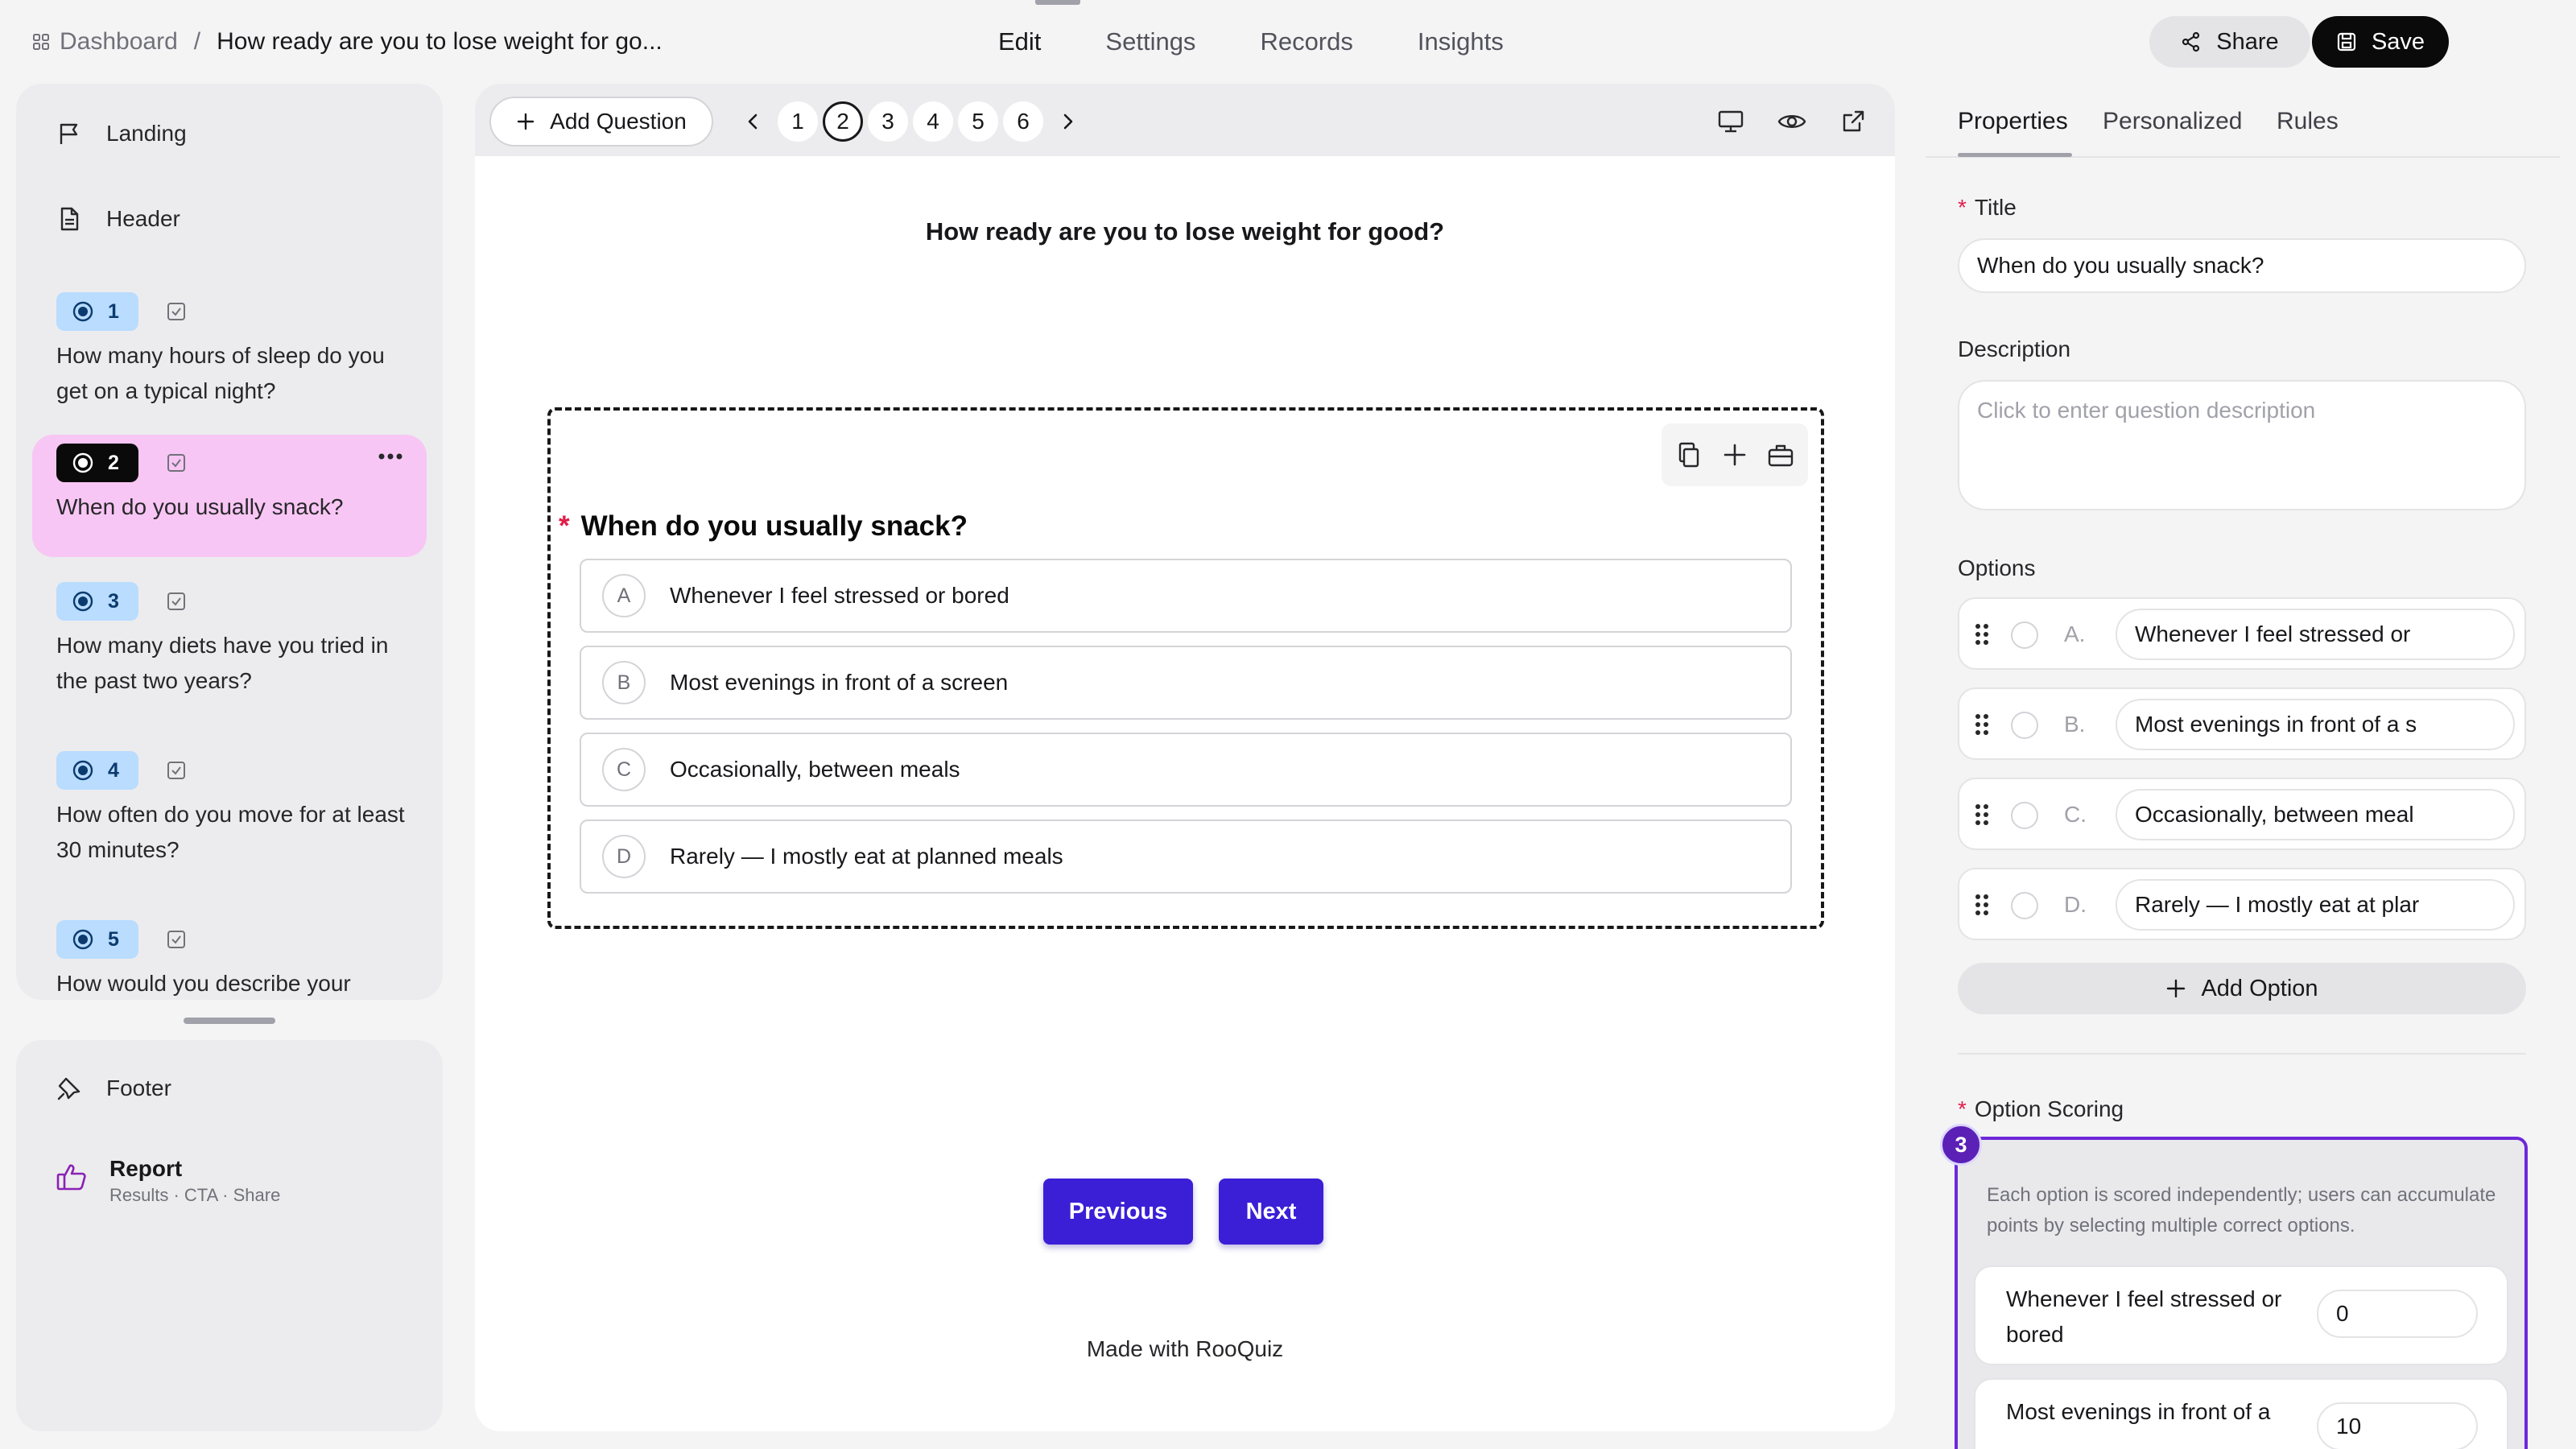 This screenshot has height=1449, width=2576. Describe the element at coordinates (2380, 42) in the screenshot. I see `save-button: Save` at that location.